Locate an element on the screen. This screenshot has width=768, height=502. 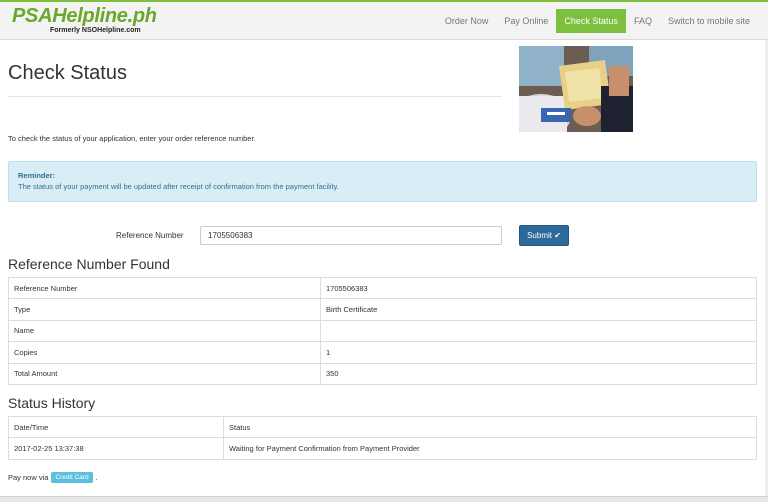
nav-switch-mobile: Switch to mobile site is located at coordinates (709, 21).